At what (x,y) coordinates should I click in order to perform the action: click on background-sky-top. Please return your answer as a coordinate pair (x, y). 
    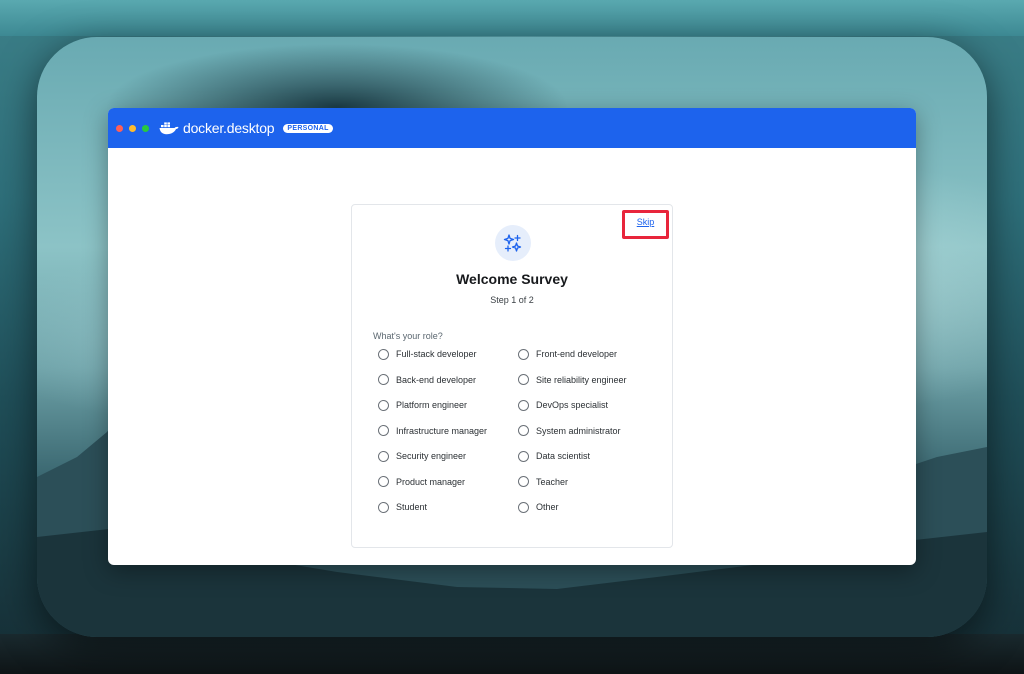
    Looking at the image, I should click on (512, 18).